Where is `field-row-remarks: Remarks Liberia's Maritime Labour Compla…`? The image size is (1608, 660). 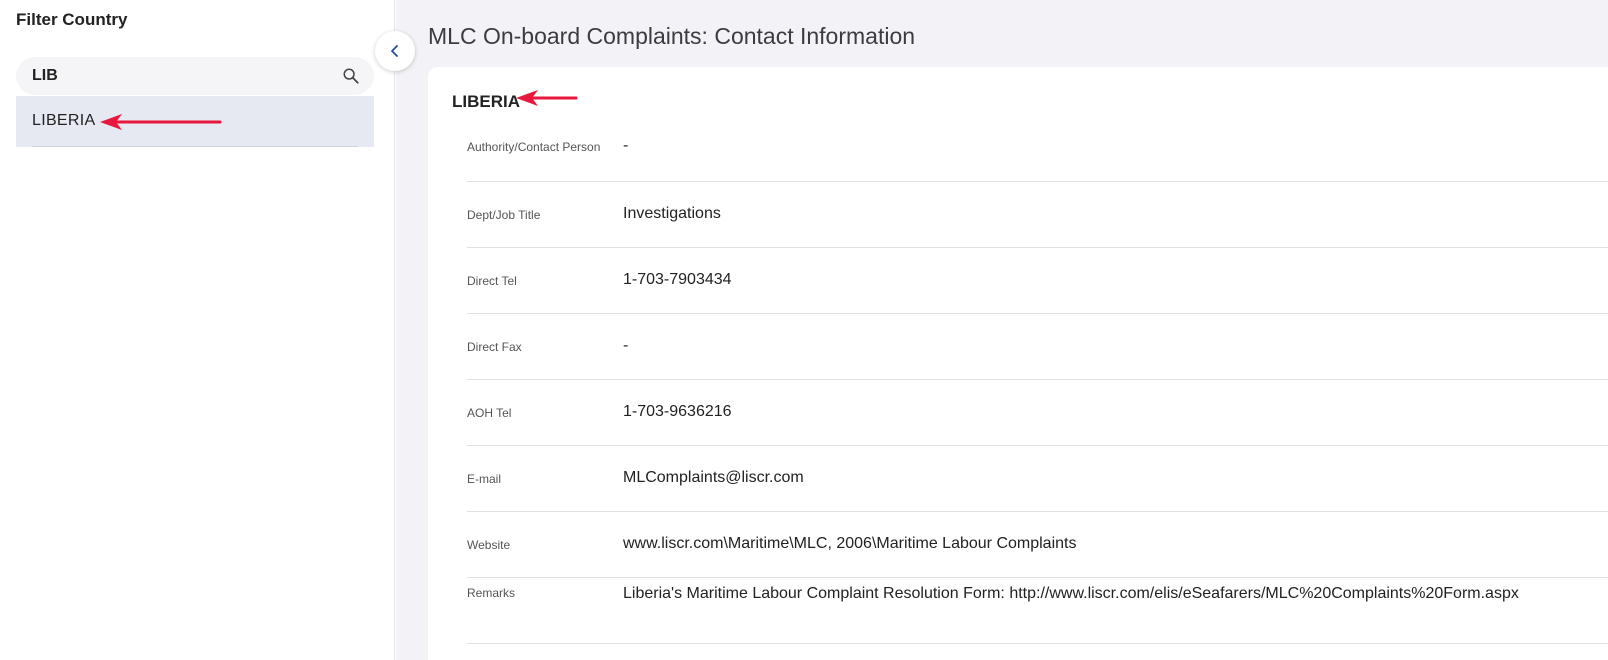 field-row-remarks: Remarks Liberia's Maritime Labour Compla… is located at coordinates (1037, 611).